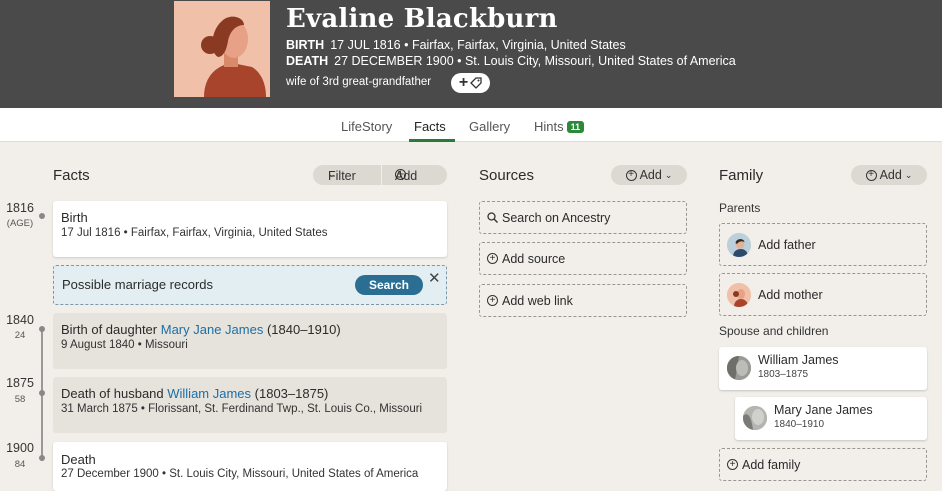 This screenshot has height=491, width=942. Describe the element at coordinates (124, 345) in the screenshot. I see `fact-detail: 9 August 1840 • Missouri` at that location.